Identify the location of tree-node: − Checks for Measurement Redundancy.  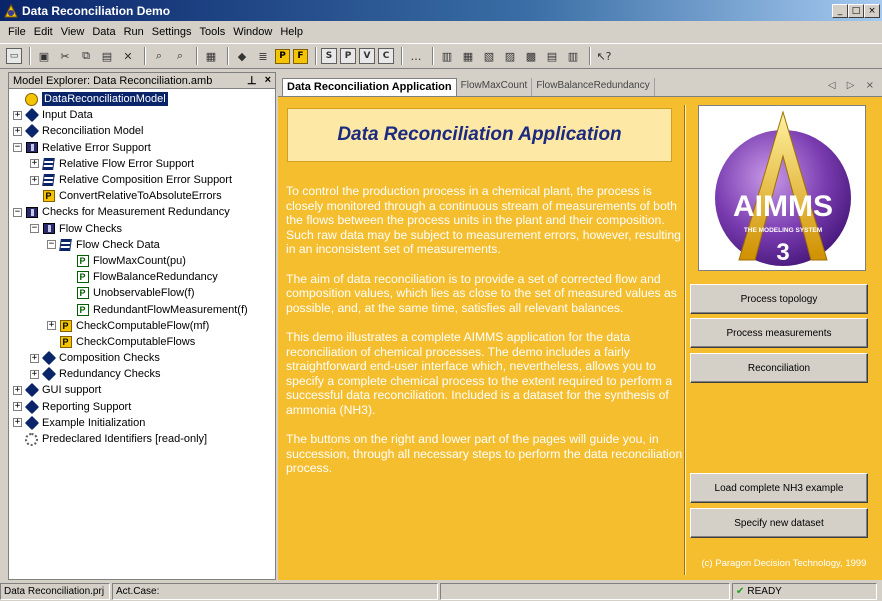
(142, 212).